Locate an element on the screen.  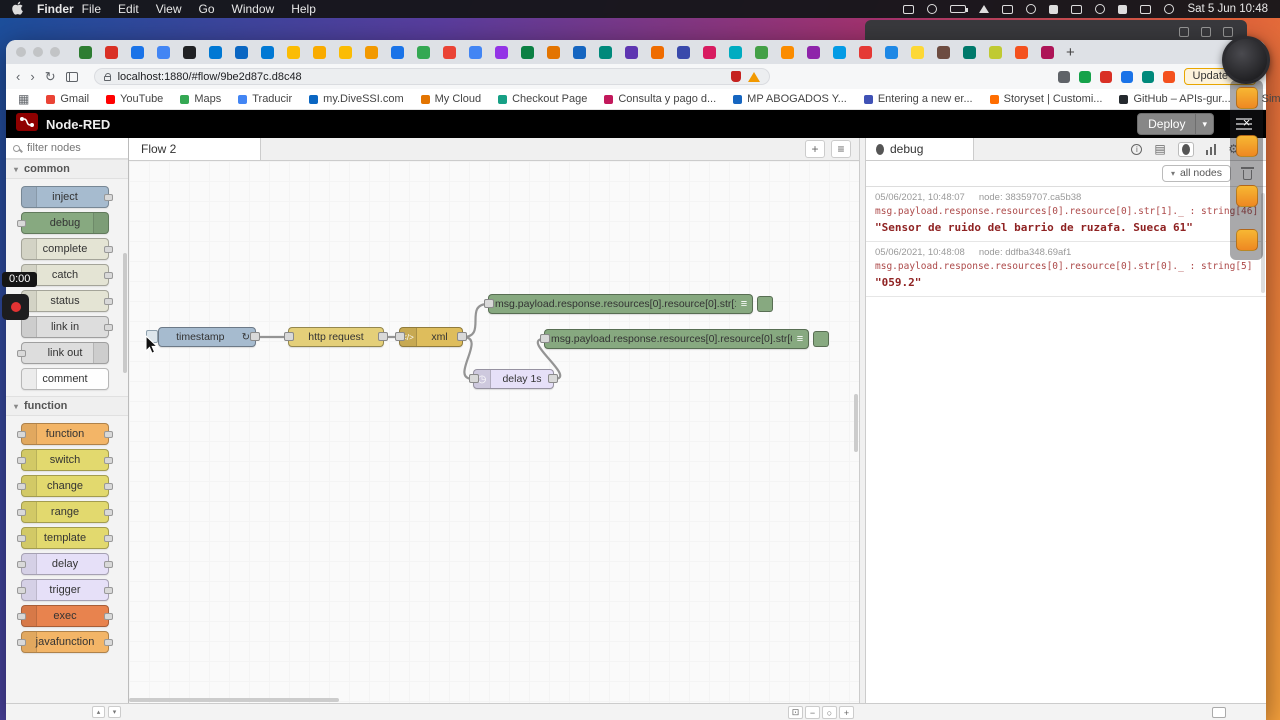
volume-icon is located at coordinates (1031, 9).